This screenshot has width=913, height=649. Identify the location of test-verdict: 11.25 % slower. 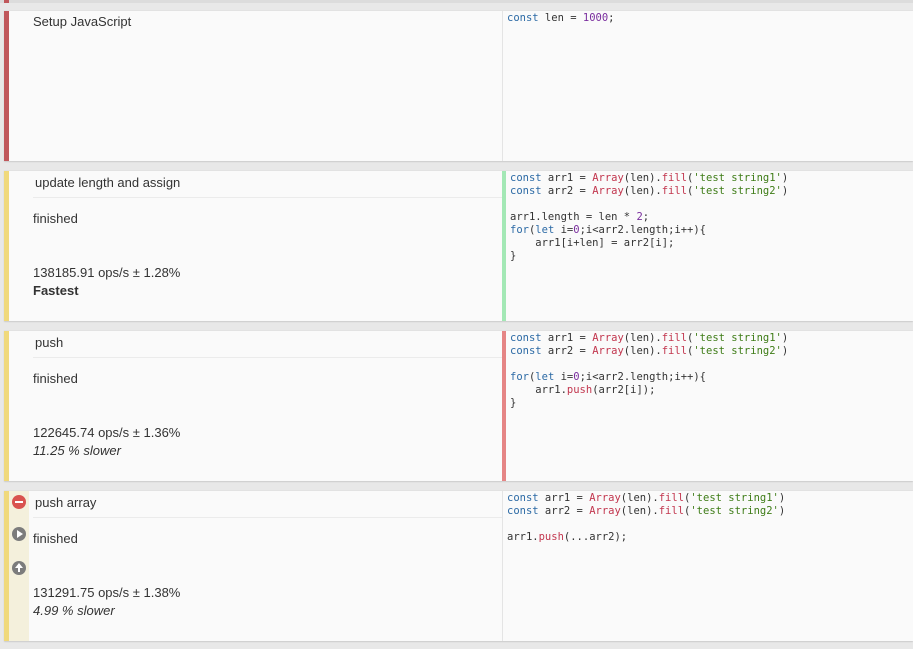
(77, 450).